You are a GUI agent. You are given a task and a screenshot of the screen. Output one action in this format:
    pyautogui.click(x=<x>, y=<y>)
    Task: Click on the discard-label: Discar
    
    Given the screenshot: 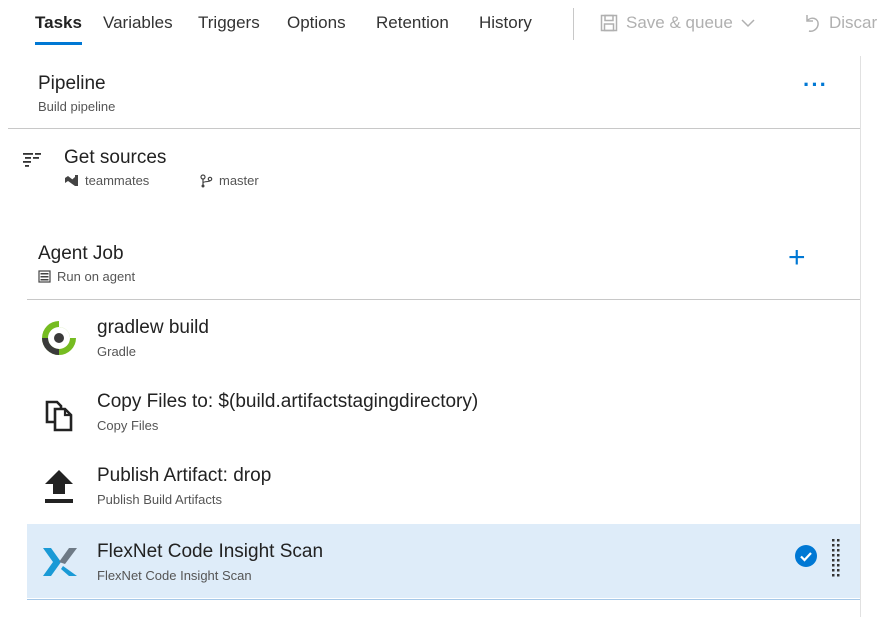 What is the action you would take?
    pyautogui.click(x=853, y=22)
    